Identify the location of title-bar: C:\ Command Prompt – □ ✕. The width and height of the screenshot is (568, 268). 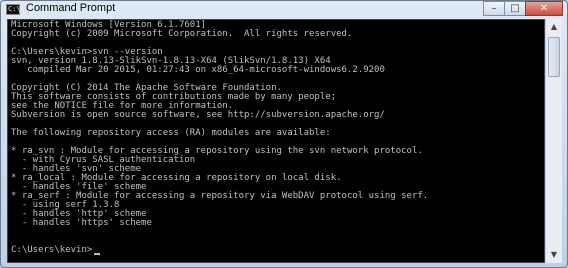
(284, 10).